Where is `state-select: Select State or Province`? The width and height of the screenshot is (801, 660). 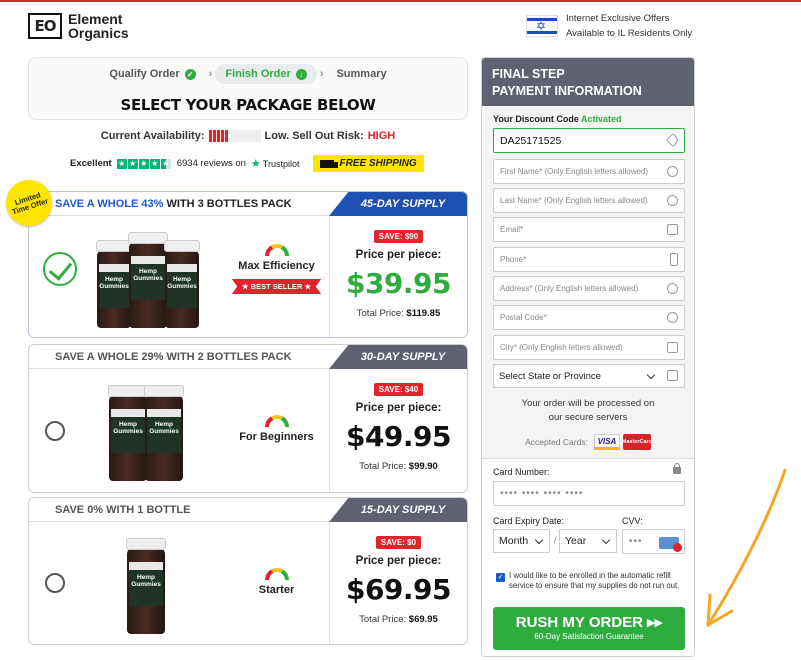 state-select: Select State or Province is located at coordinates (589, 376).